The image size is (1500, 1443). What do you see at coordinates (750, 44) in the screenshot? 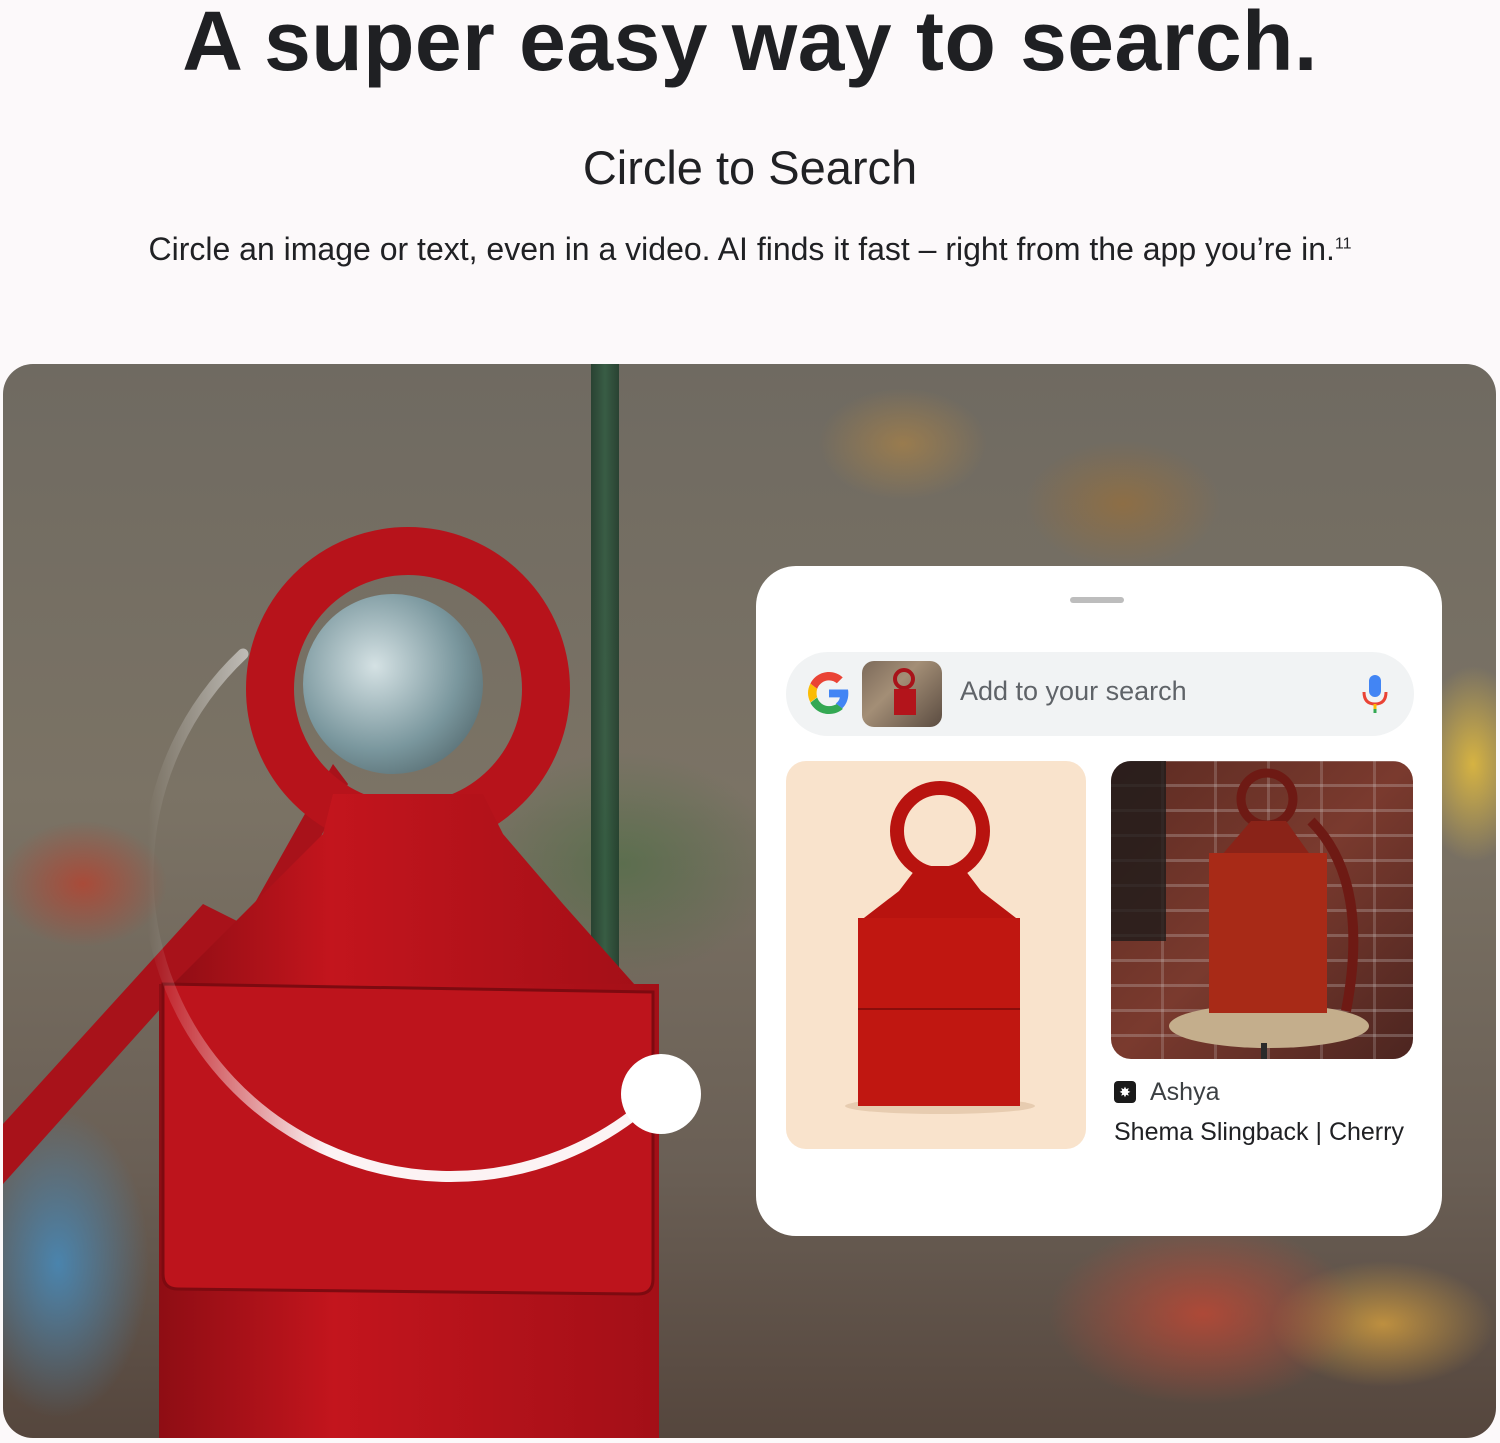
I see `page-headline: A super easy way to search.` at bounding box center [750, 44].